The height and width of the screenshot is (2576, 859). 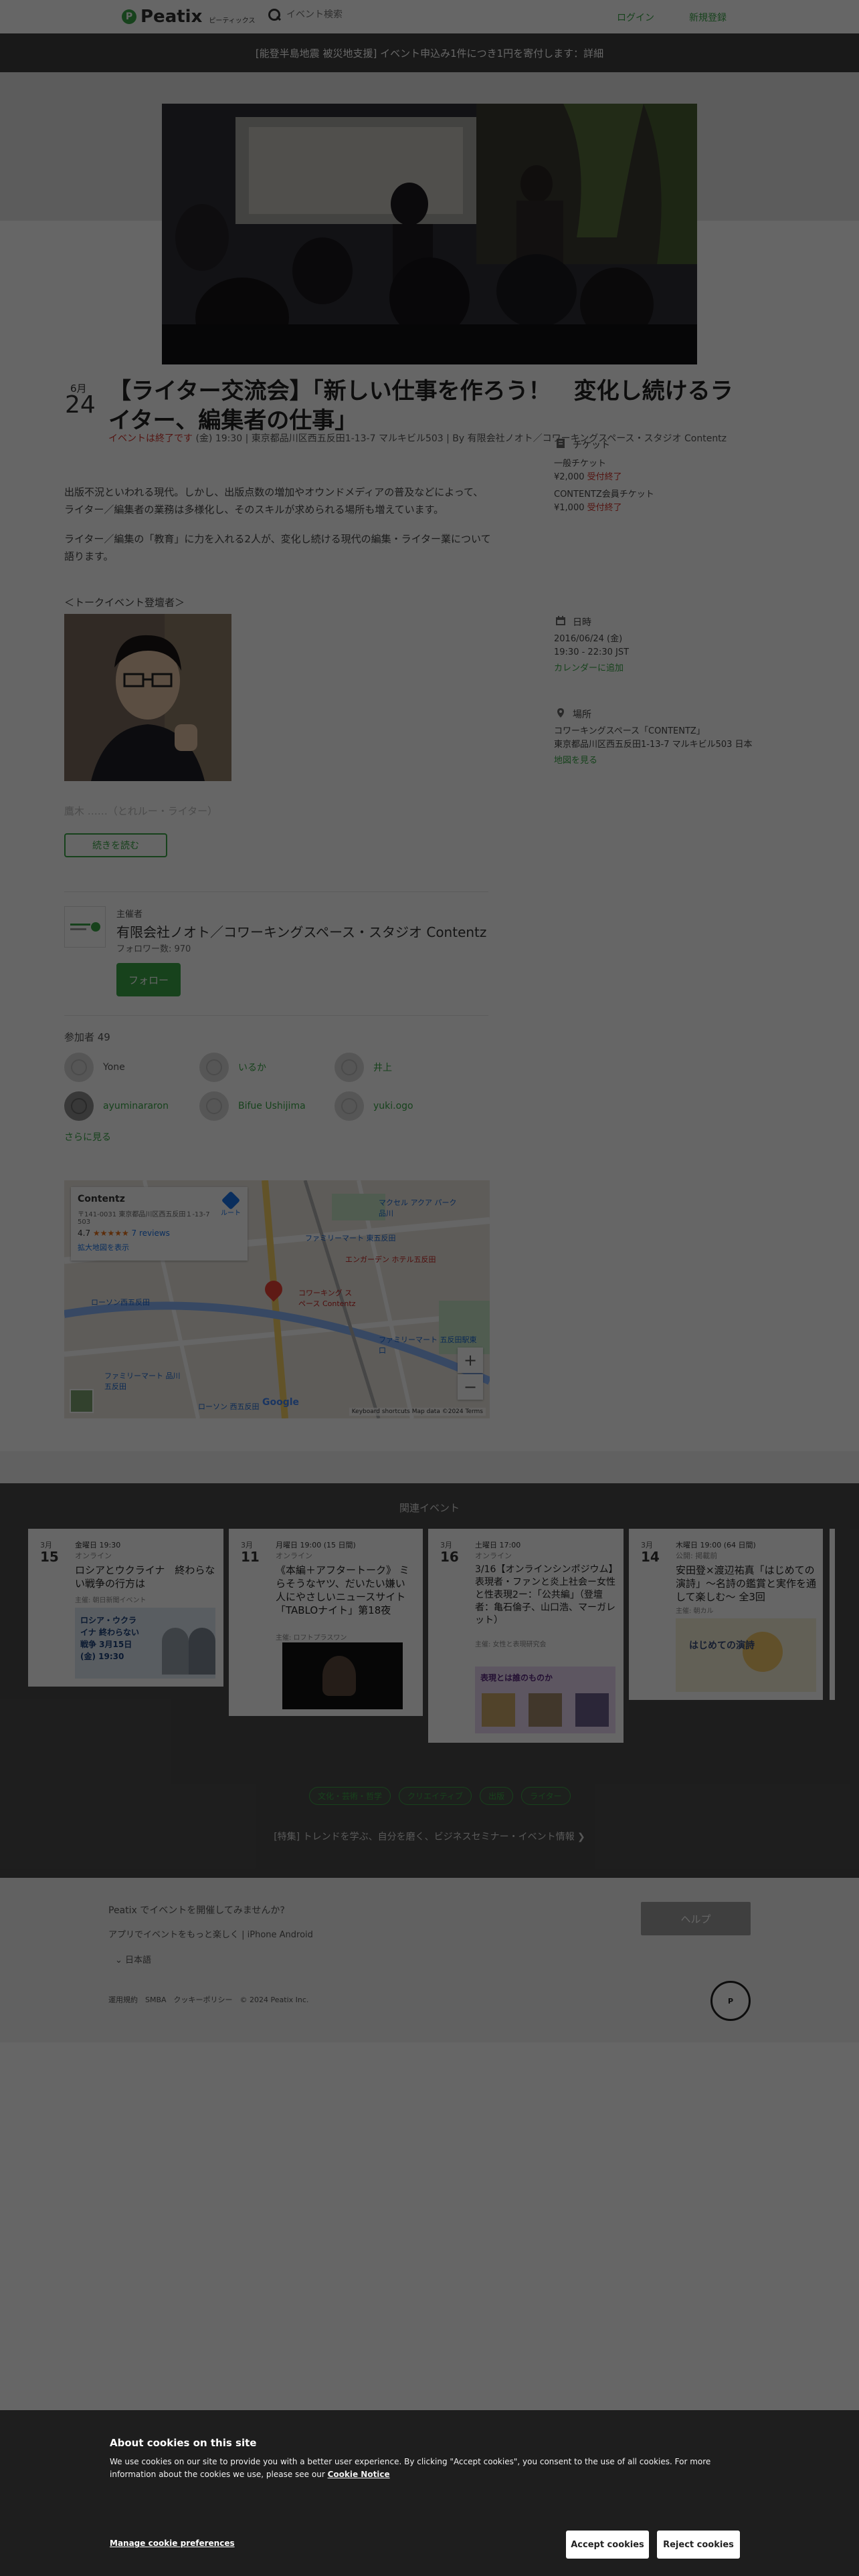 What do you see at coordinates (175, 1652) in the screenshot?
I see `panelist-silhouette` at bounding box center [175, 1652].